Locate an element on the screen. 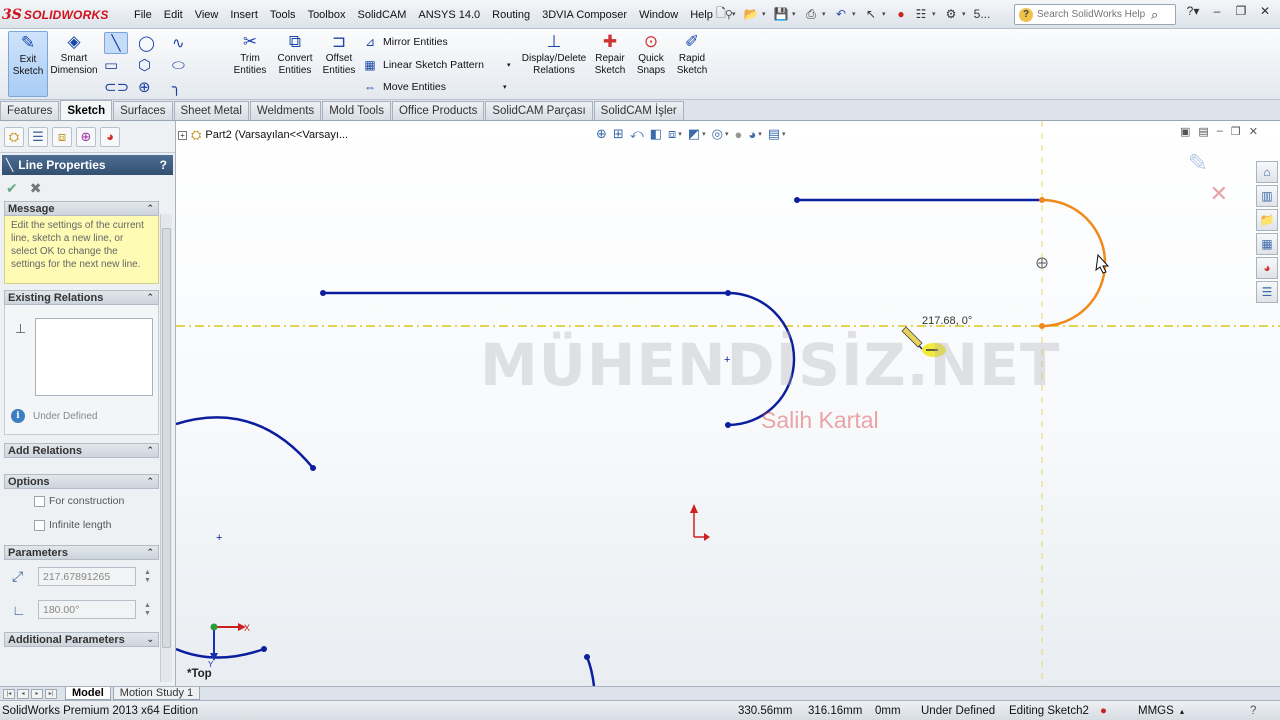 The width and height of the screenshot is (1280, 720). circle-tool-icon: ◯ is located at coordinates (155, 43).